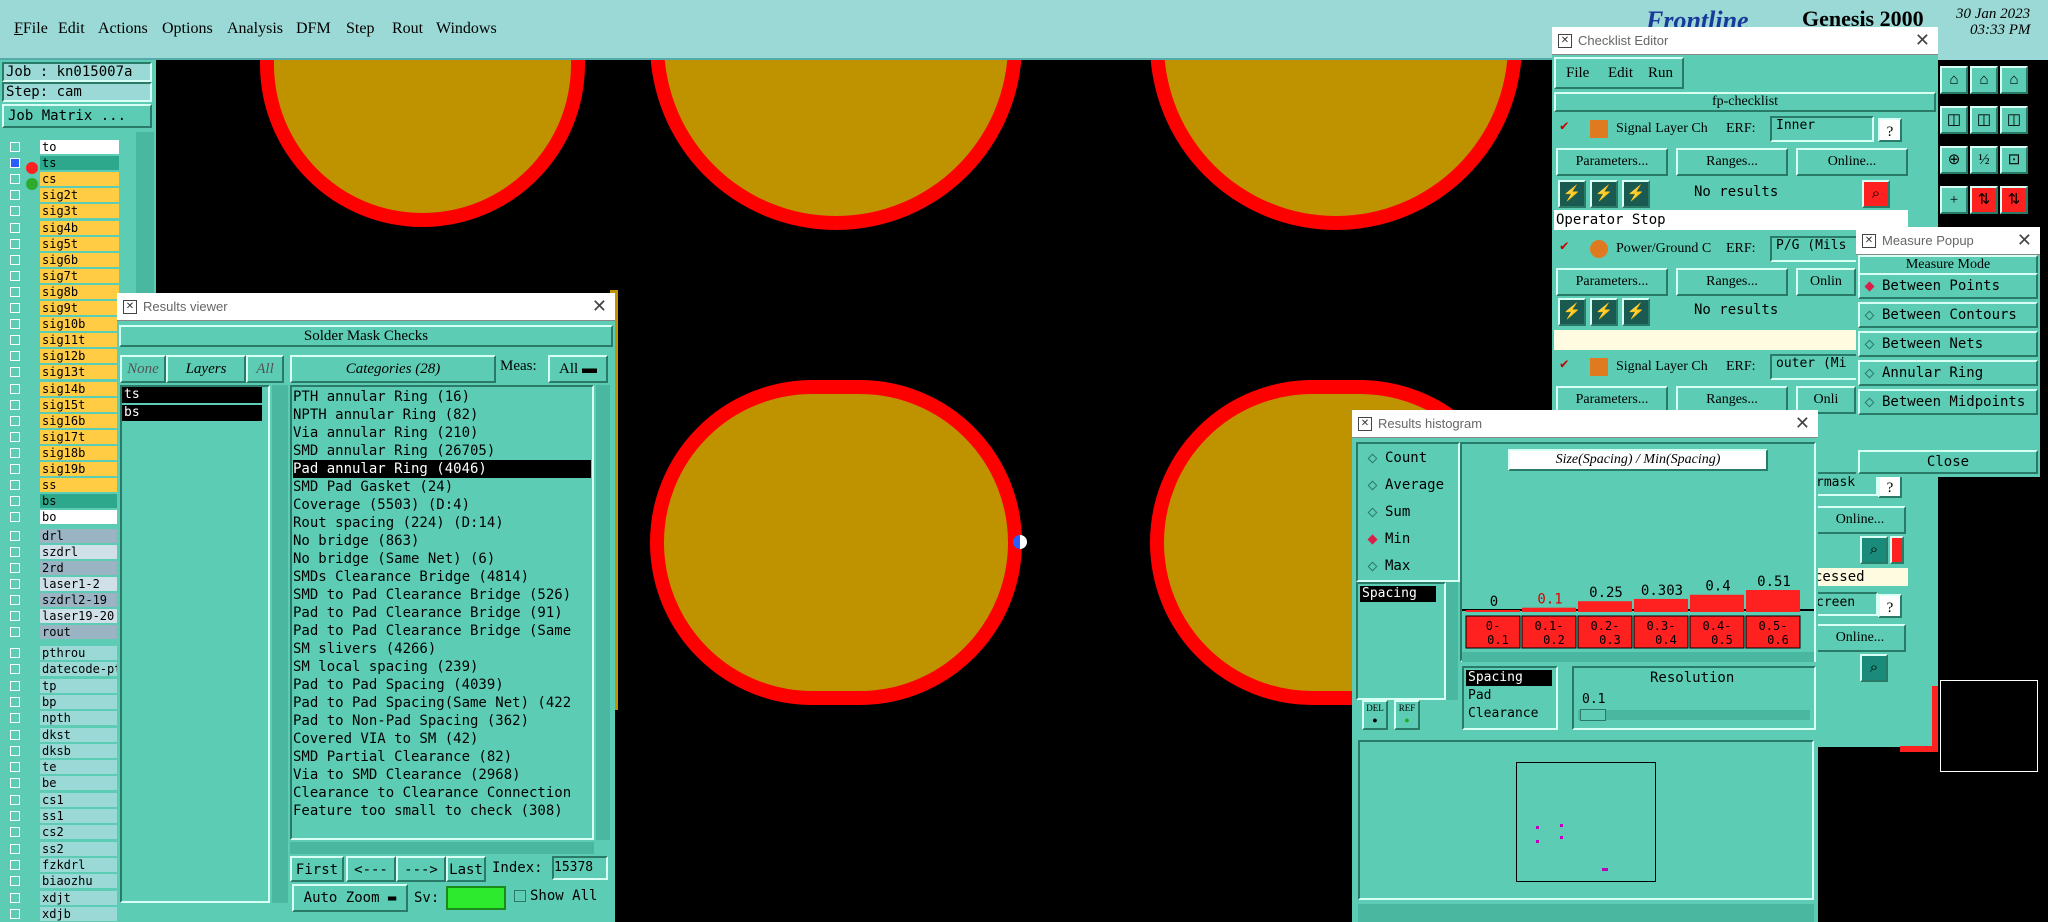 This screenshot has width=2048, height=922. Describe the element at coordinates (578, 369) in the screenshot. I see `meas-select: All ▬` at that location.